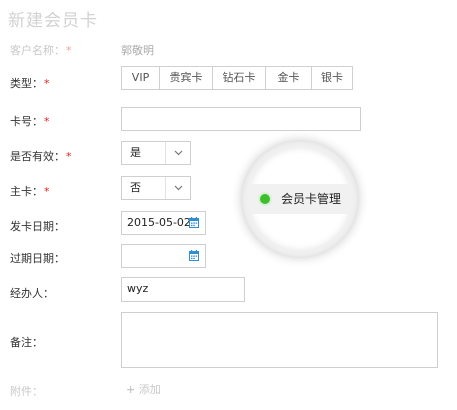 The width and height of the screenshot is (457, 410). I want to click on valid-select: 是, so click(156, 153).